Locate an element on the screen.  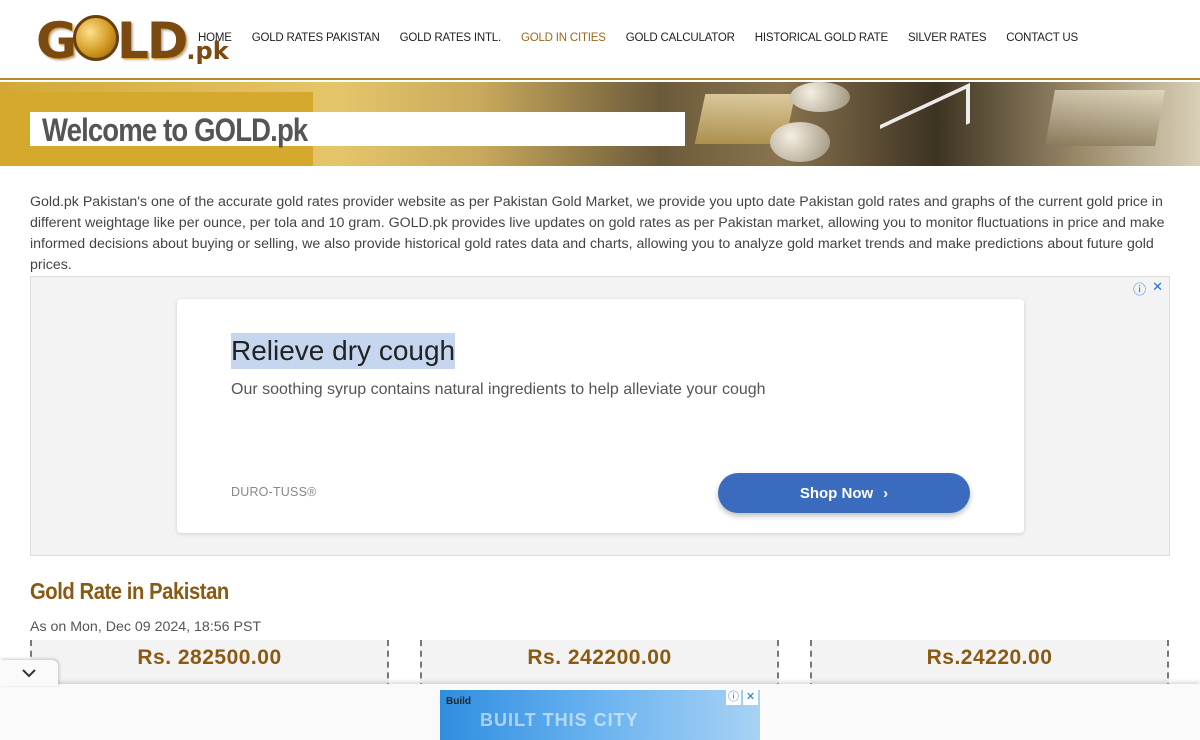
rate-value: Rs. 242200.00 is located at coordinates (599, 657).